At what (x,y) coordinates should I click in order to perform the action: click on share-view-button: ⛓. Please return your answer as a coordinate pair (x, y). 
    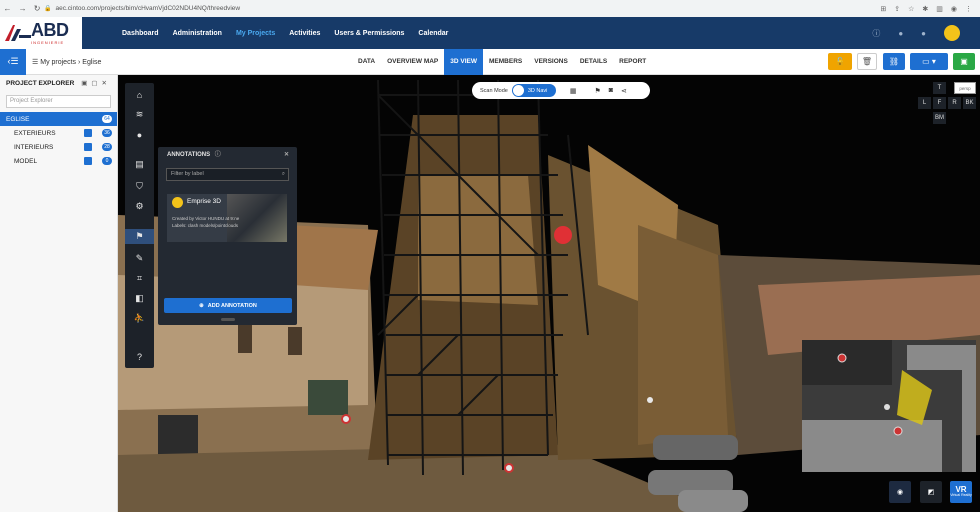
    Looking at the image, I should click on (894, 61).